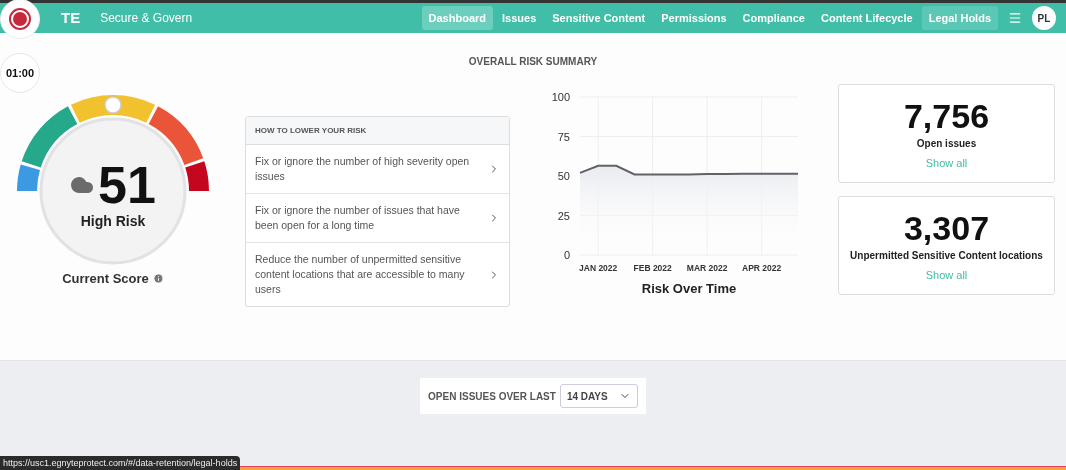  I want to click on status-url: https://usc1.egnyteprotect.com/#/data-retention/legal-holds, so click(120, 463).